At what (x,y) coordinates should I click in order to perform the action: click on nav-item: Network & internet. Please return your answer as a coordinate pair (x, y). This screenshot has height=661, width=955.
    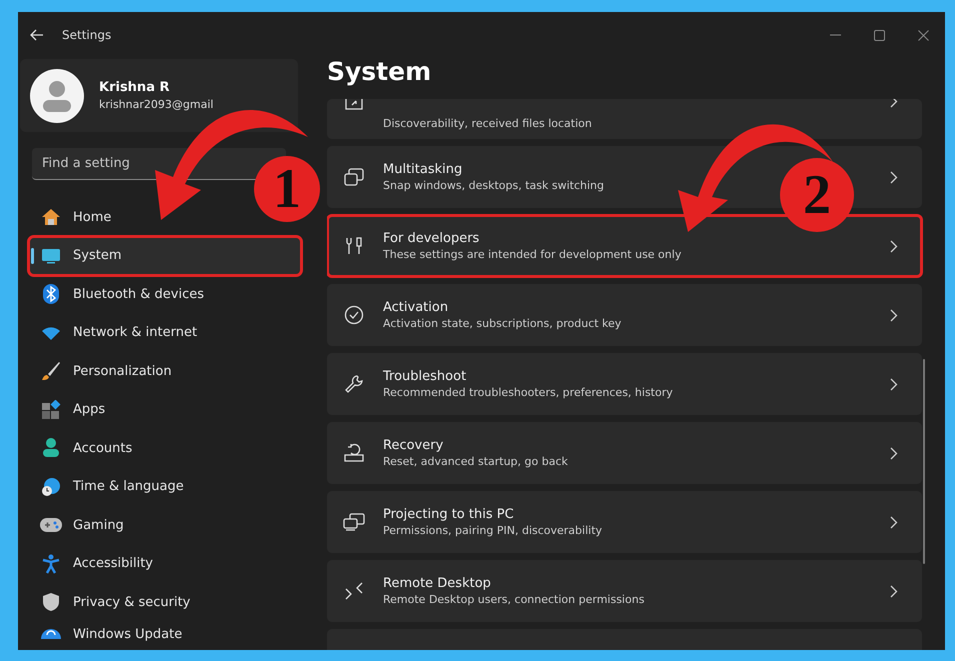
    Looking at the image, I should click on (118, 332).